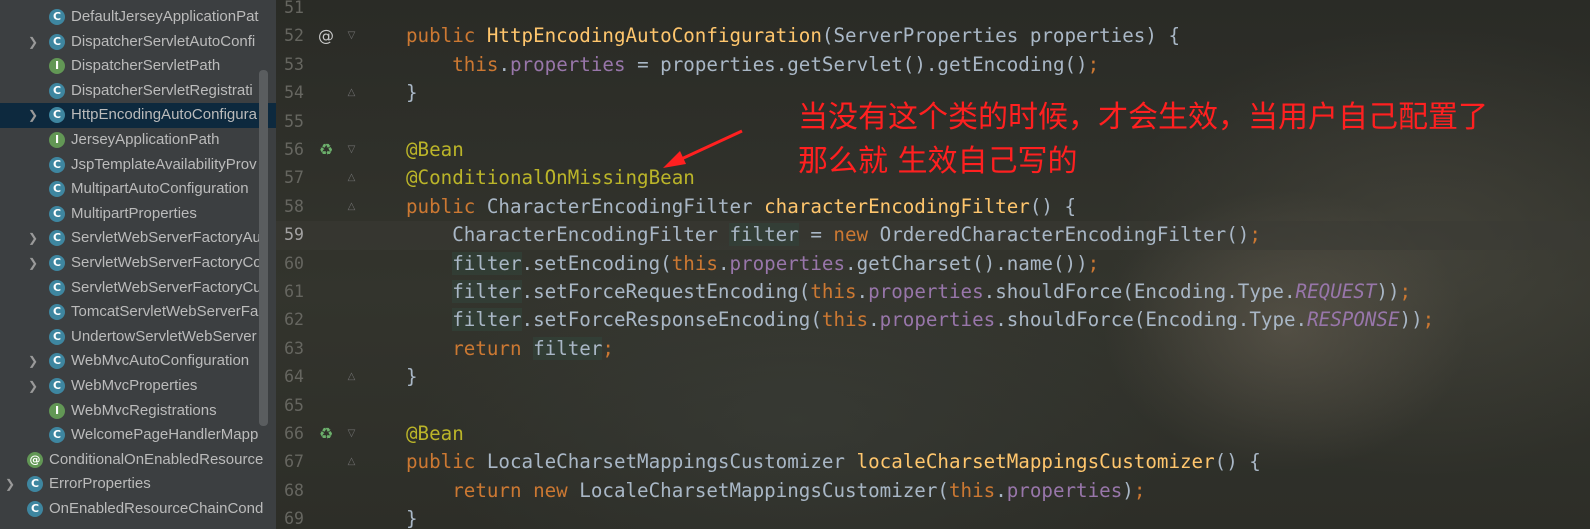  What do you see at coordinates (290, 11) in the screenshot?
I see `line-number: 51` at bounding box center [290, 11].